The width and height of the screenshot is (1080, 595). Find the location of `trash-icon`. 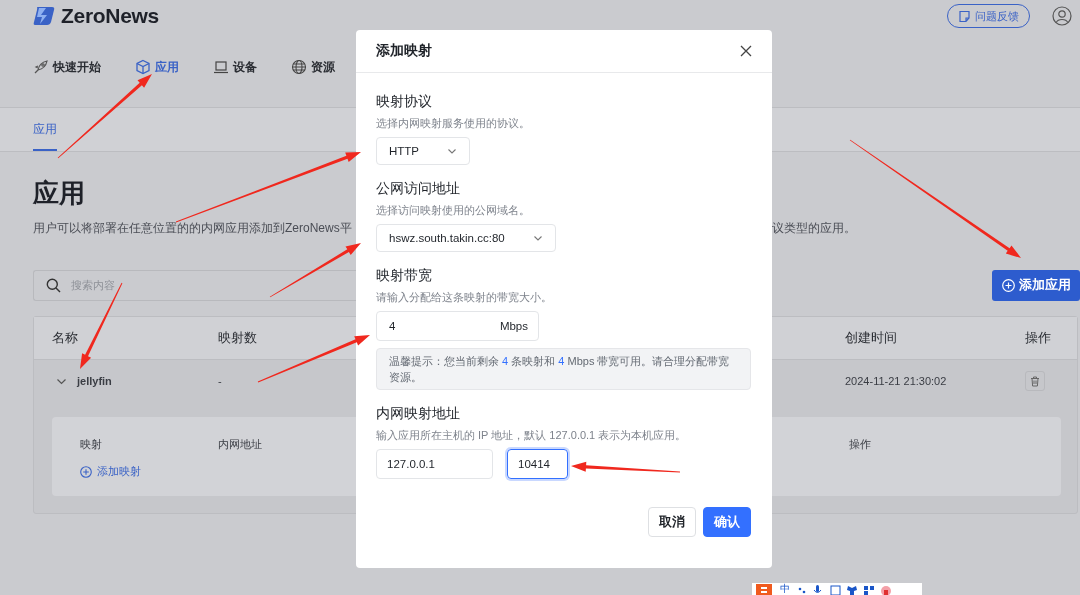

trash-icon is located at coordinates (1035, 381).